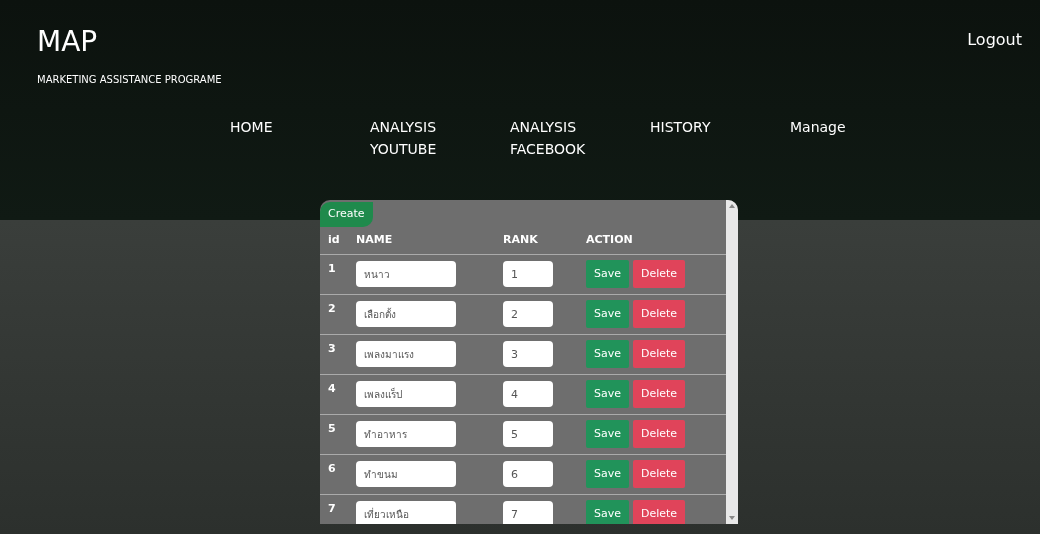 This screenshot has width=1040, height=534. I want to click on nav-link: HISTORY, so click(720, 158).